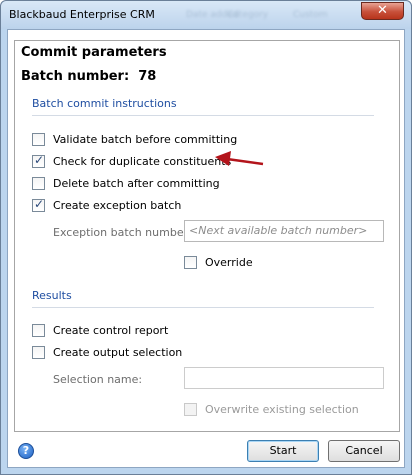  Describe the element at coordinates (26, 451) in the screenshot. I see `question-mark-icon: ?` at that location.